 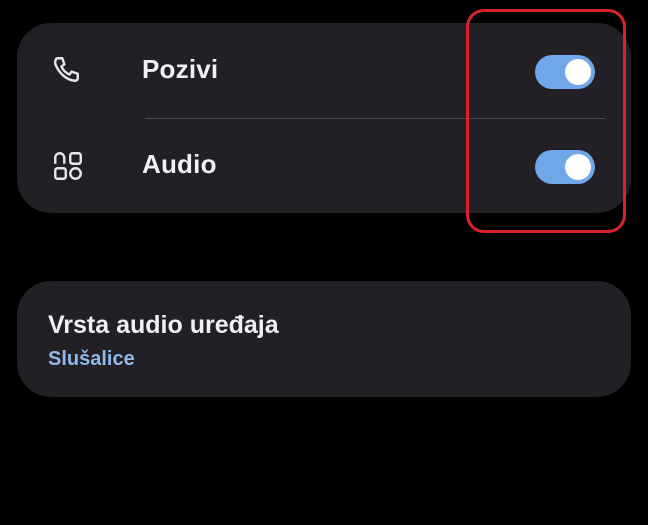 What do you see at coordinates (68, 166) in the screenshot?
I see `apps-icon` at bounding box center [68, 166].